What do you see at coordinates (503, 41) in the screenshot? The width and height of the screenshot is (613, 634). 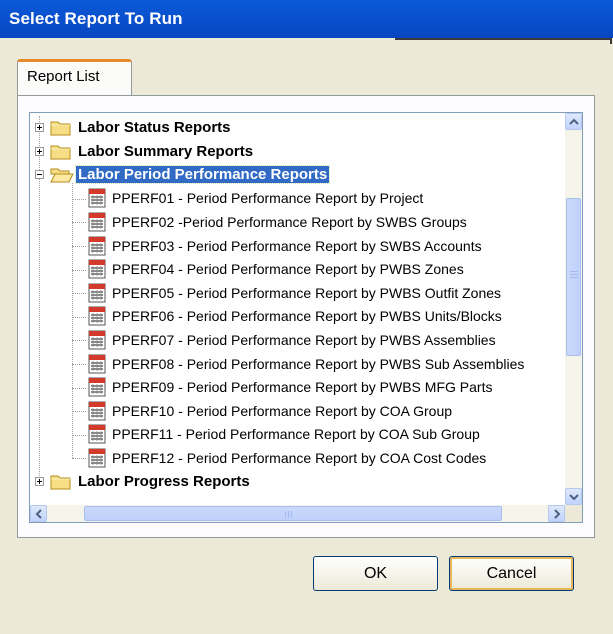 I see `title-notch` at bounding box center [503, 41].